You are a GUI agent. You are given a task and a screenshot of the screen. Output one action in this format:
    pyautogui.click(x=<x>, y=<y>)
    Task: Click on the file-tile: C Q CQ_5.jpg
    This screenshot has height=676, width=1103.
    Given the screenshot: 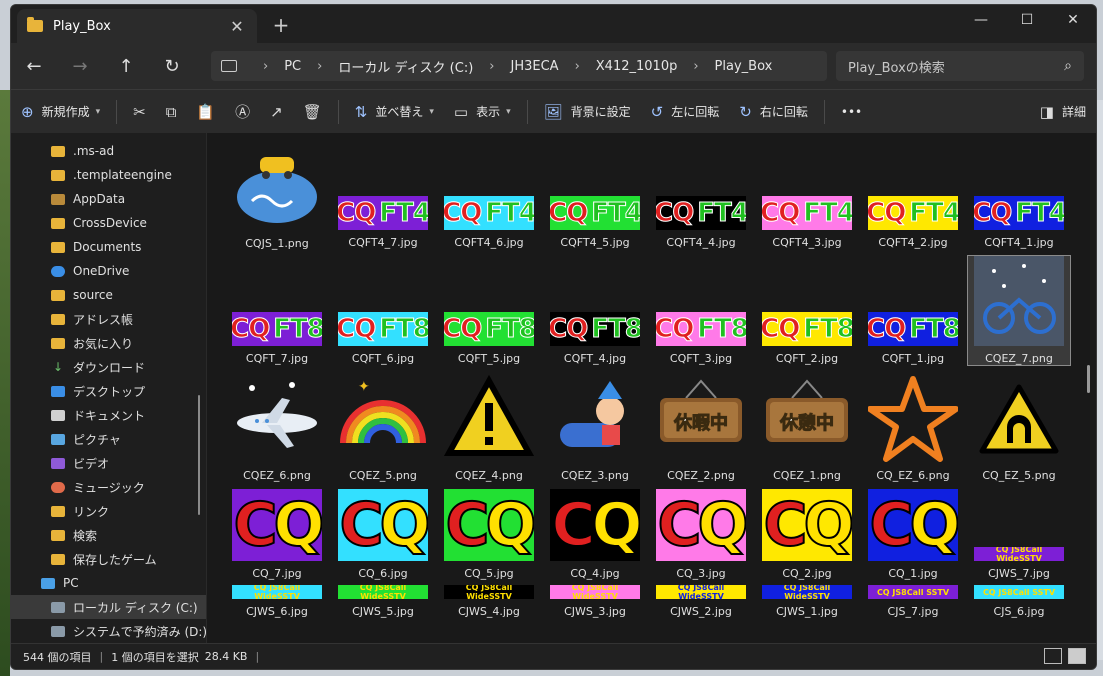 What is the action you would take?
    pyautogui.click(x=489, y=534)
    